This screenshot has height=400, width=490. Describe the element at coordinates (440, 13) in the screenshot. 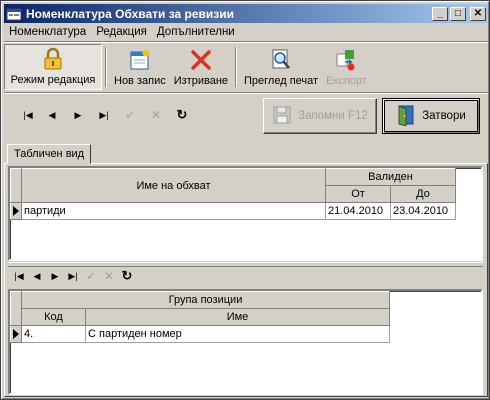

I see `minimize-button: _` at that location.